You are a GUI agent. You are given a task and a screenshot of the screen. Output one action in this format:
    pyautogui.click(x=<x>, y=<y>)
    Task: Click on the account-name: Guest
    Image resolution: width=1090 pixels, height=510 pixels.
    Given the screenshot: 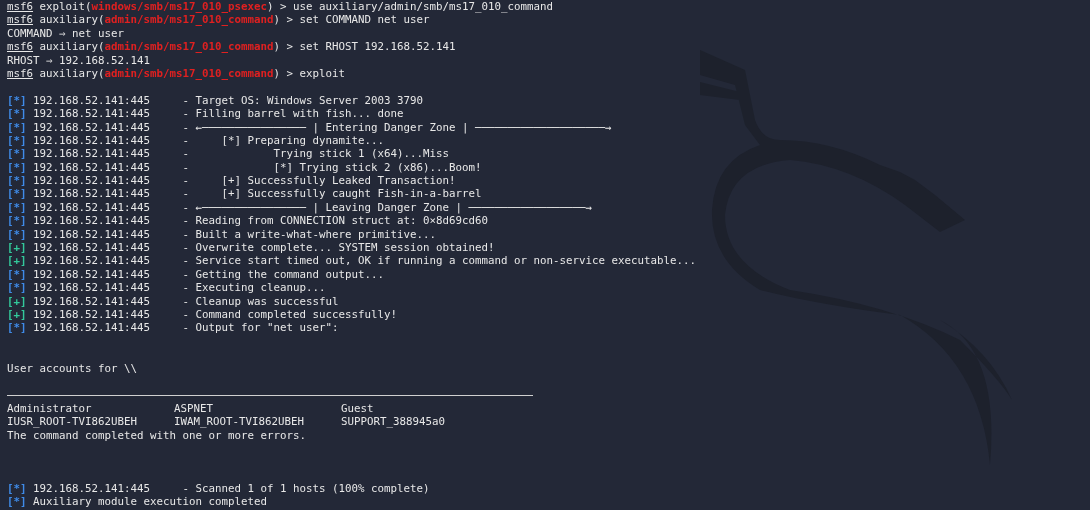 What is the action you would take?
    pyautogui.click(x=358, y=408)
    